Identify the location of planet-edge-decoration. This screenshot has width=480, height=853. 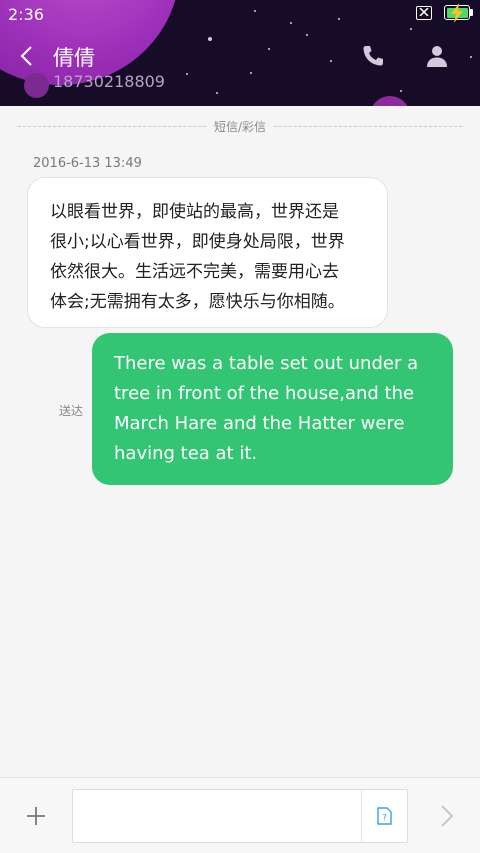
(390, 101).